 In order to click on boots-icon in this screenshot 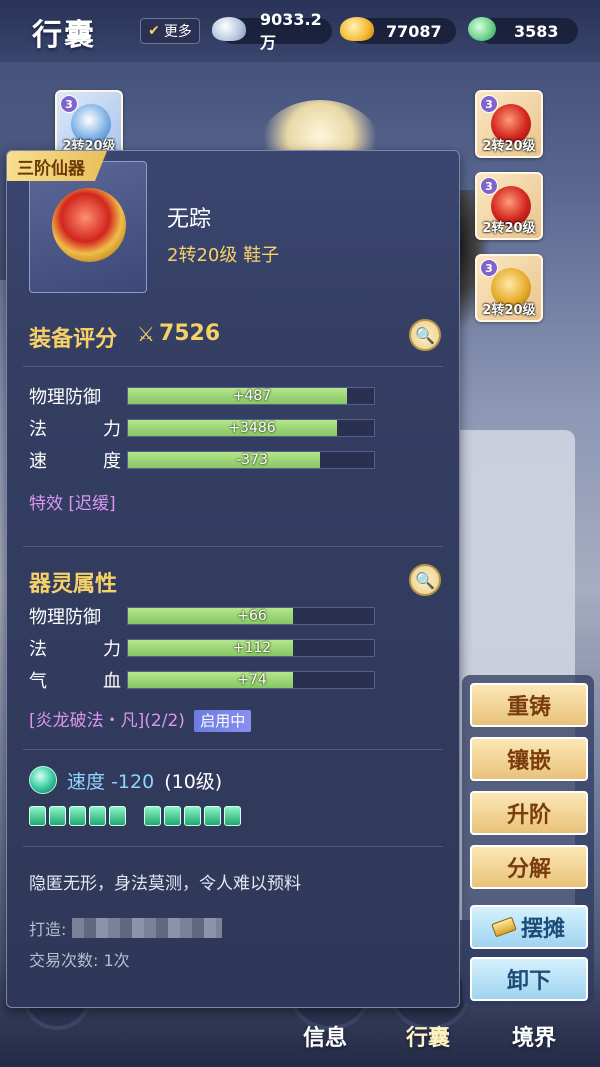, I will do `click(89, 225)`.